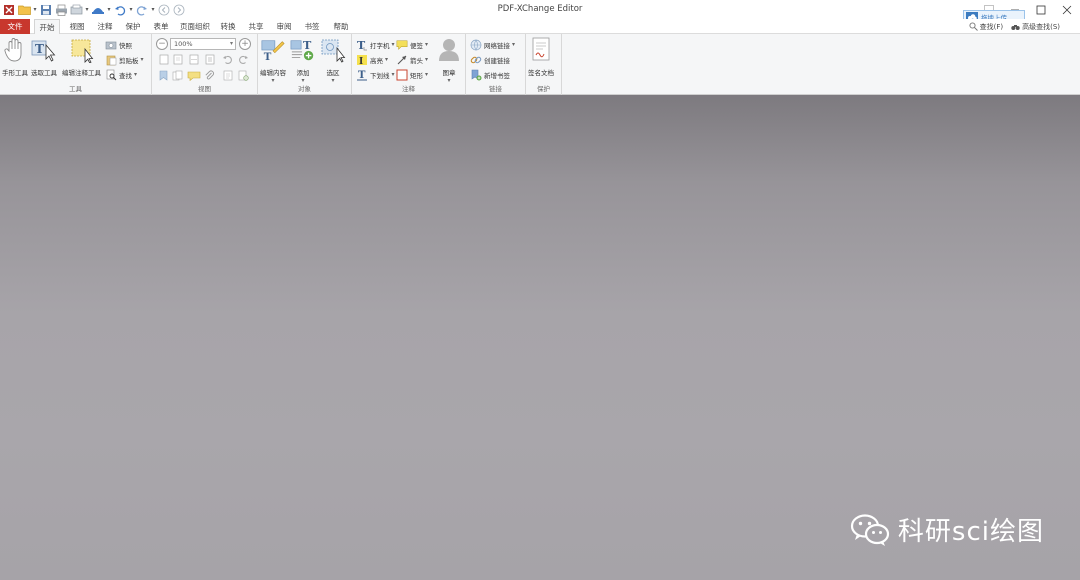 The image size is (1080, 580). I want to click on underline-button: T 下划线 ▾, so click(375, 74).